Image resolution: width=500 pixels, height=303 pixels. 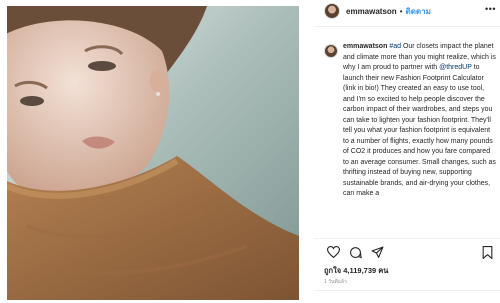 I want to click on actions-divider, so click(x=407, y=238).